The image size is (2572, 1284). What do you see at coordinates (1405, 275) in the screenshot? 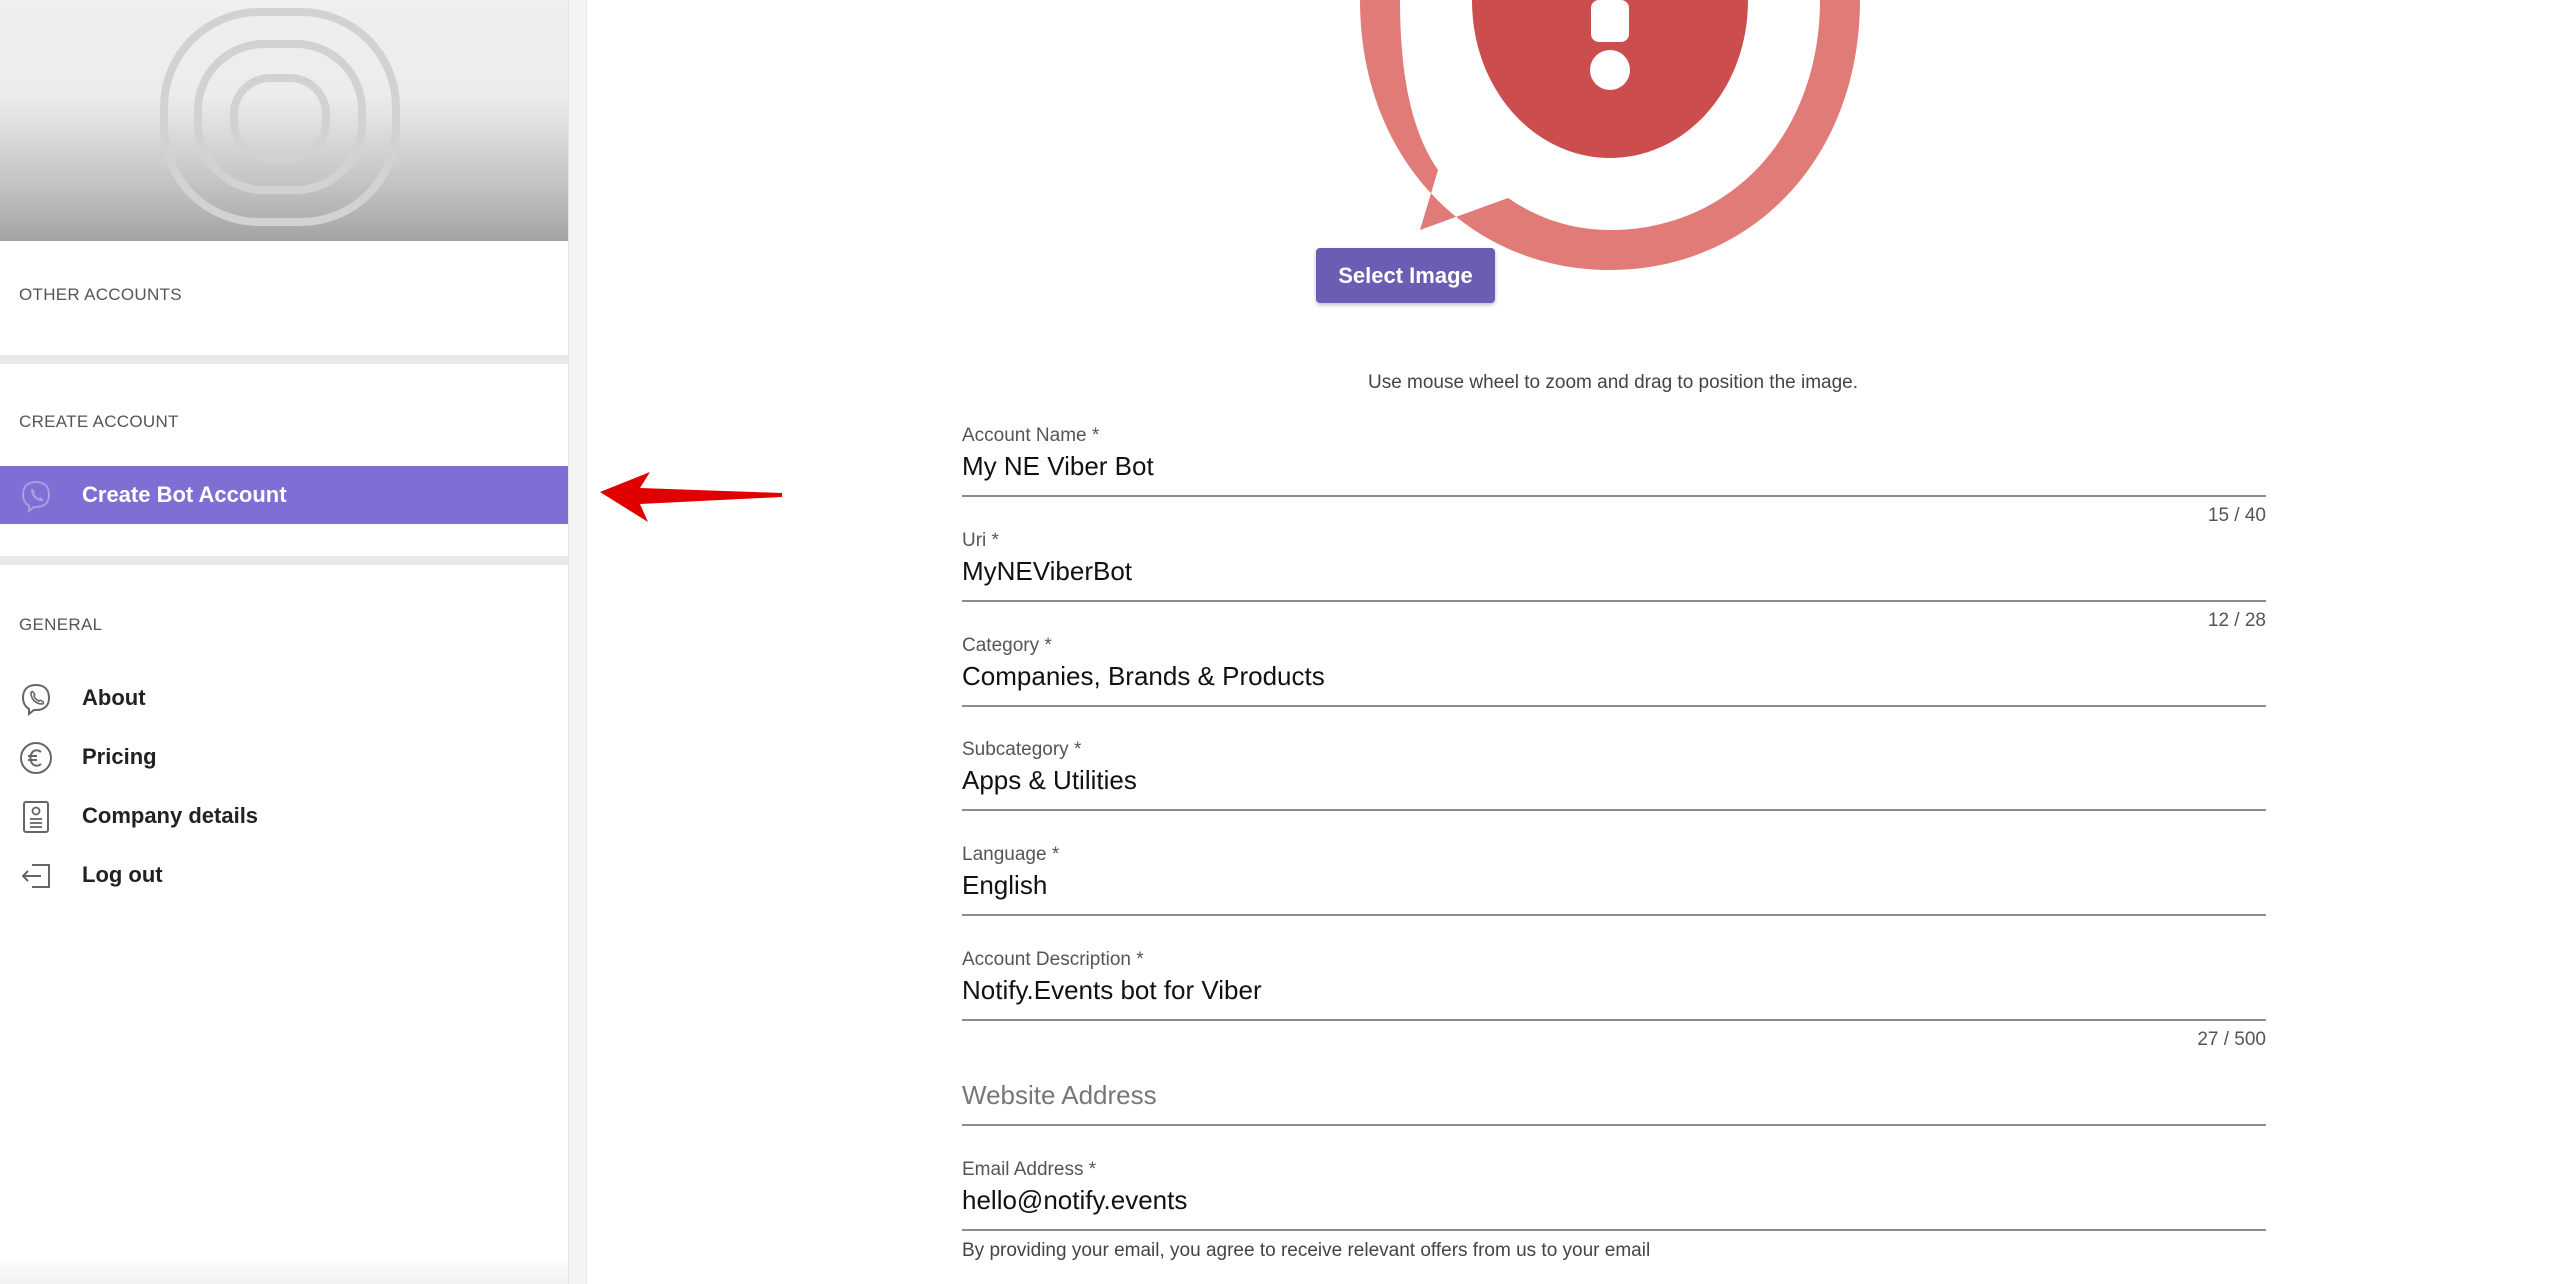
I see `select-image-button: Select Image` at bounding box center [1405, 275].